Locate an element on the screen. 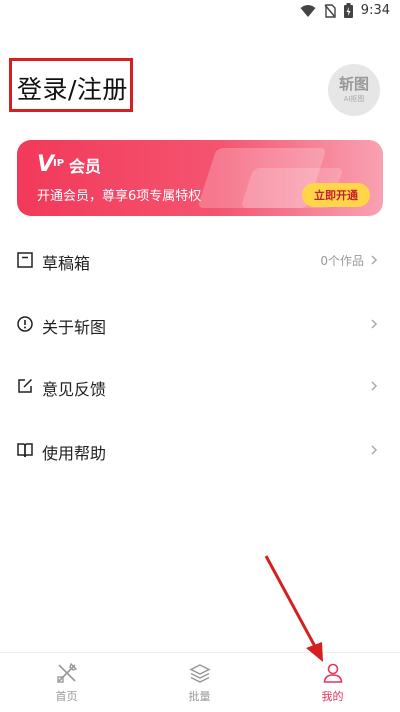  menu-item-feedback: 意见反馈 is located at coordinates (200, 386).